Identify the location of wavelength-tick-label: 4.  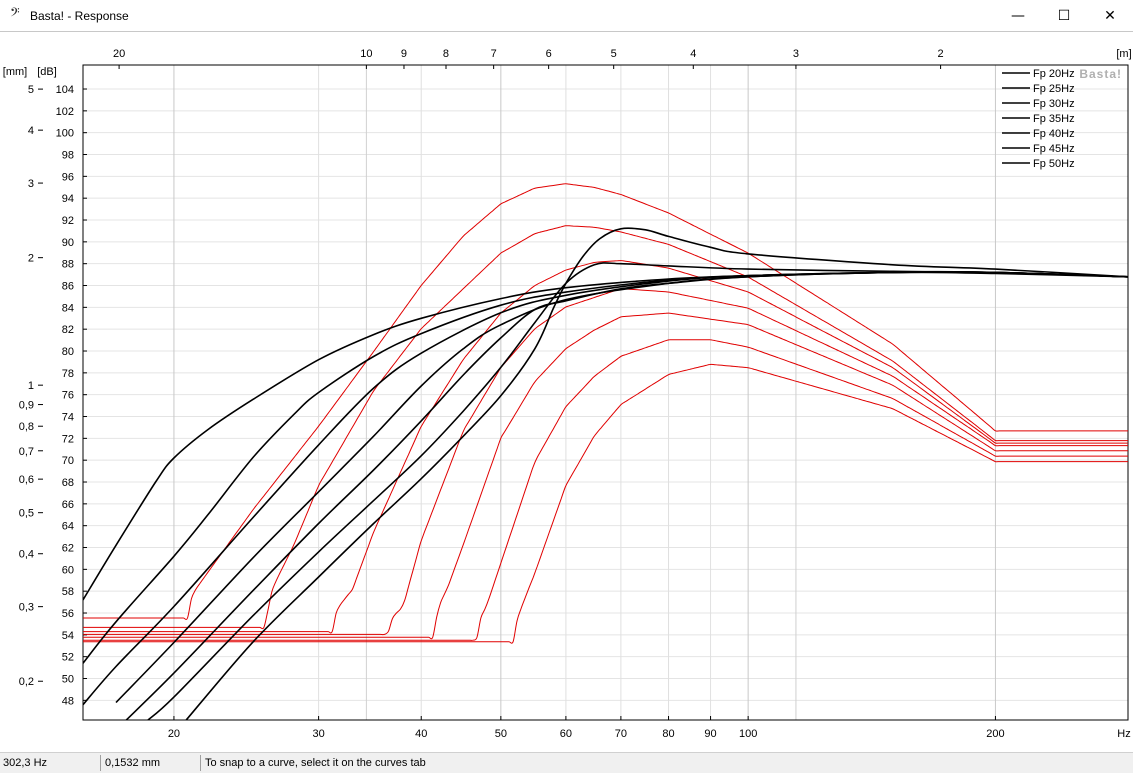
(693, 54).